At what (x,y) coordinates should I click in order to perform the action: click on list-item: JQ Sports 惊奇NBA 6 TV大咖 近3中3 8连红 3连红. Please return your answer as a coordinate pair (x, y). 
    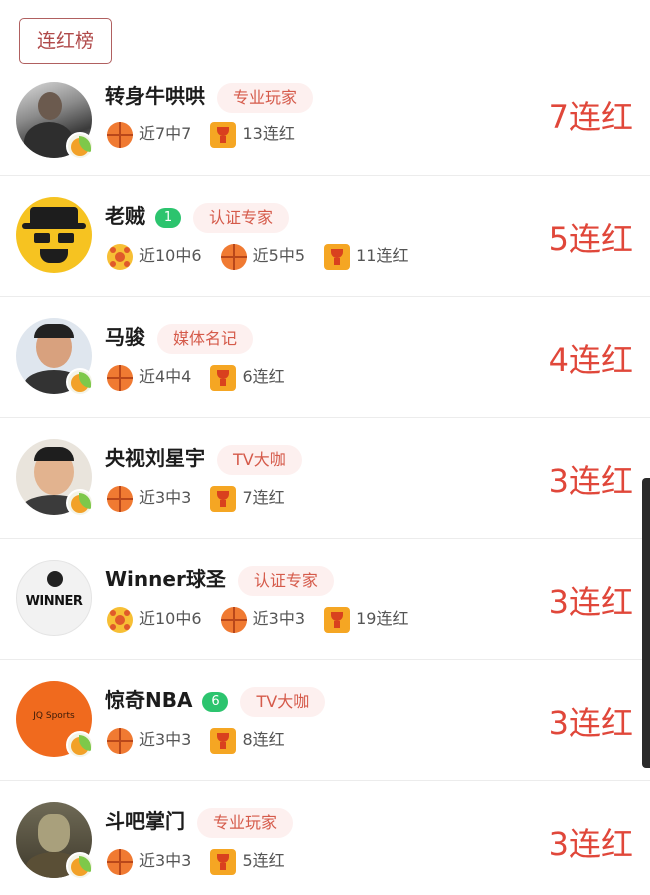
    Looking at the image, I should click on (325, 720).